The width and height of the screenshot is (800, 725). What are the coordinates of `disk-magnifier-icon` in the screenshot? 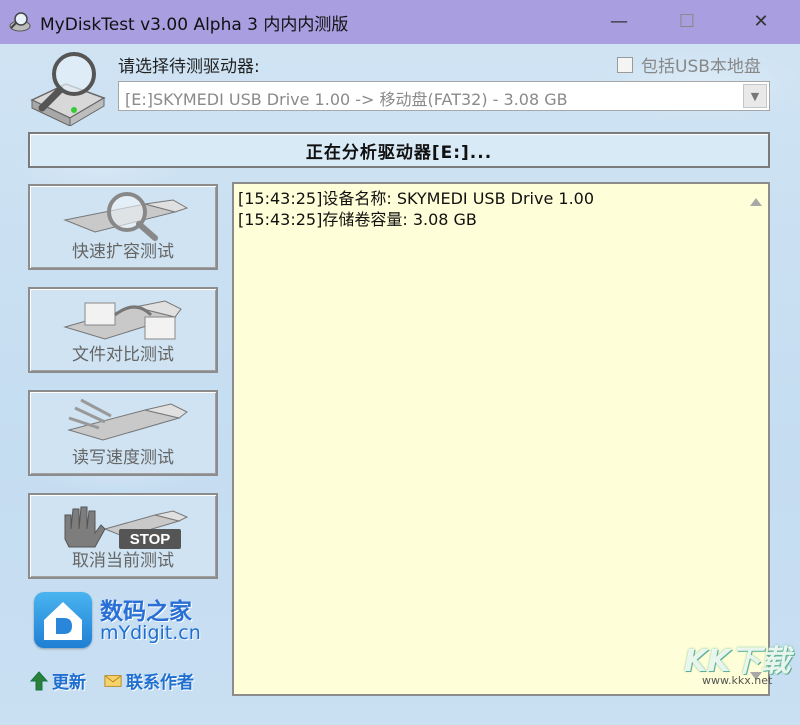 It's located at (68, 89).